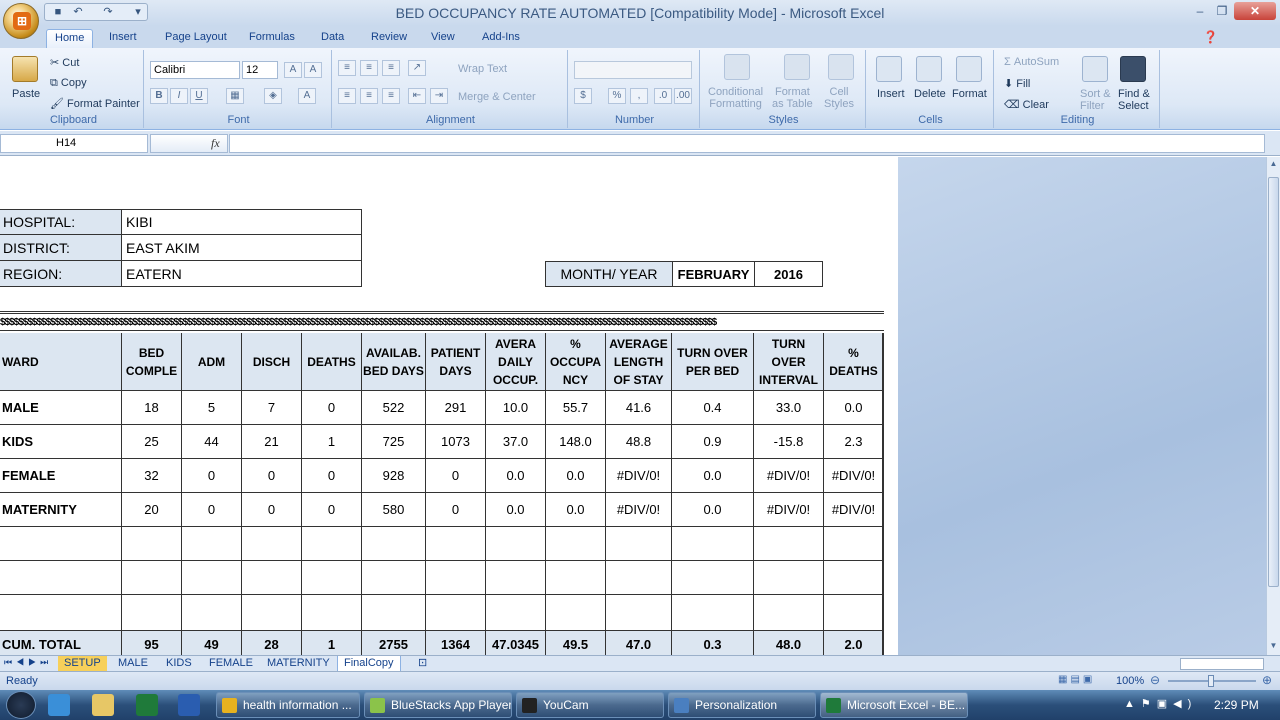  What do you see at coordinates (797, 67) in the screenshot?
I see `format-table-icon` at bounding box center [797, 67].